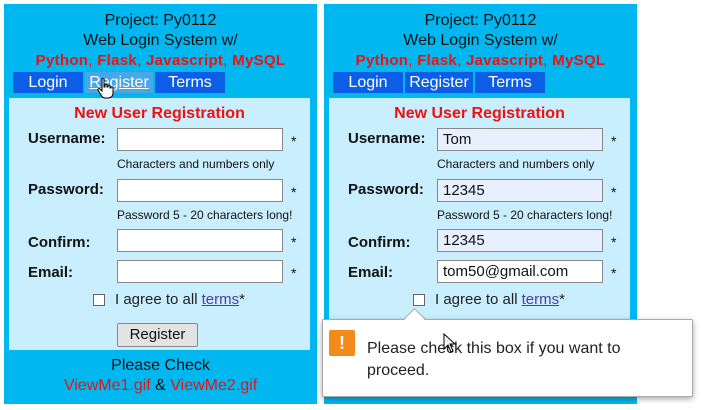  I want to click on panel-footer: Please Check ViewMe1.gif & ViewMe2.gif, so click(160, 376).